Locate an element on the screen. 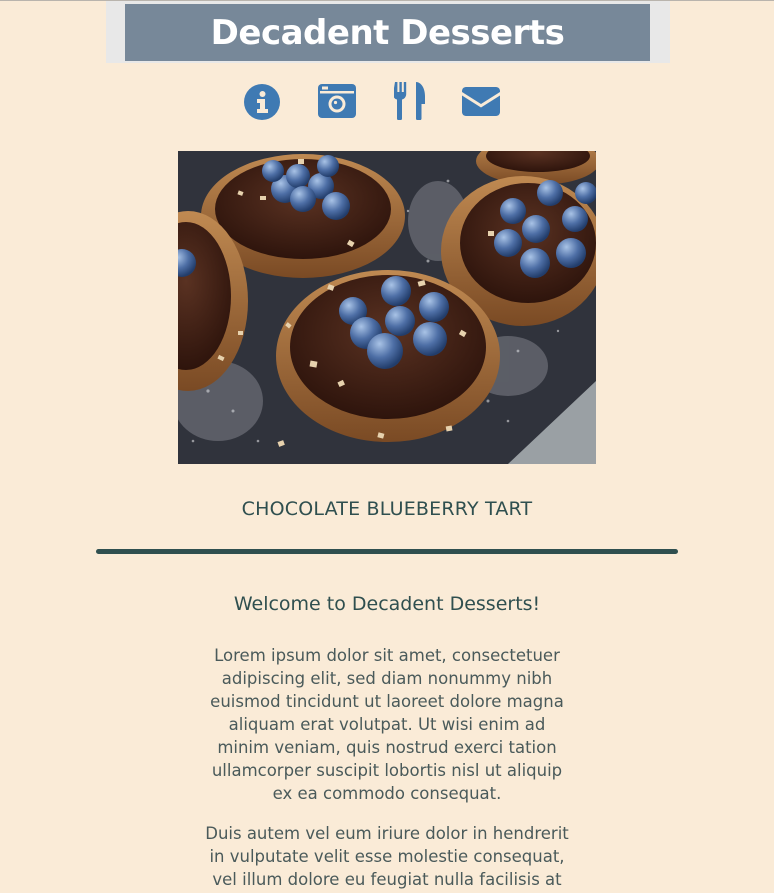 This screenshot has height=893, width=774. dish-title: CHOCOLATE BLUEBERRY TART is located at coordinates (387, 509).